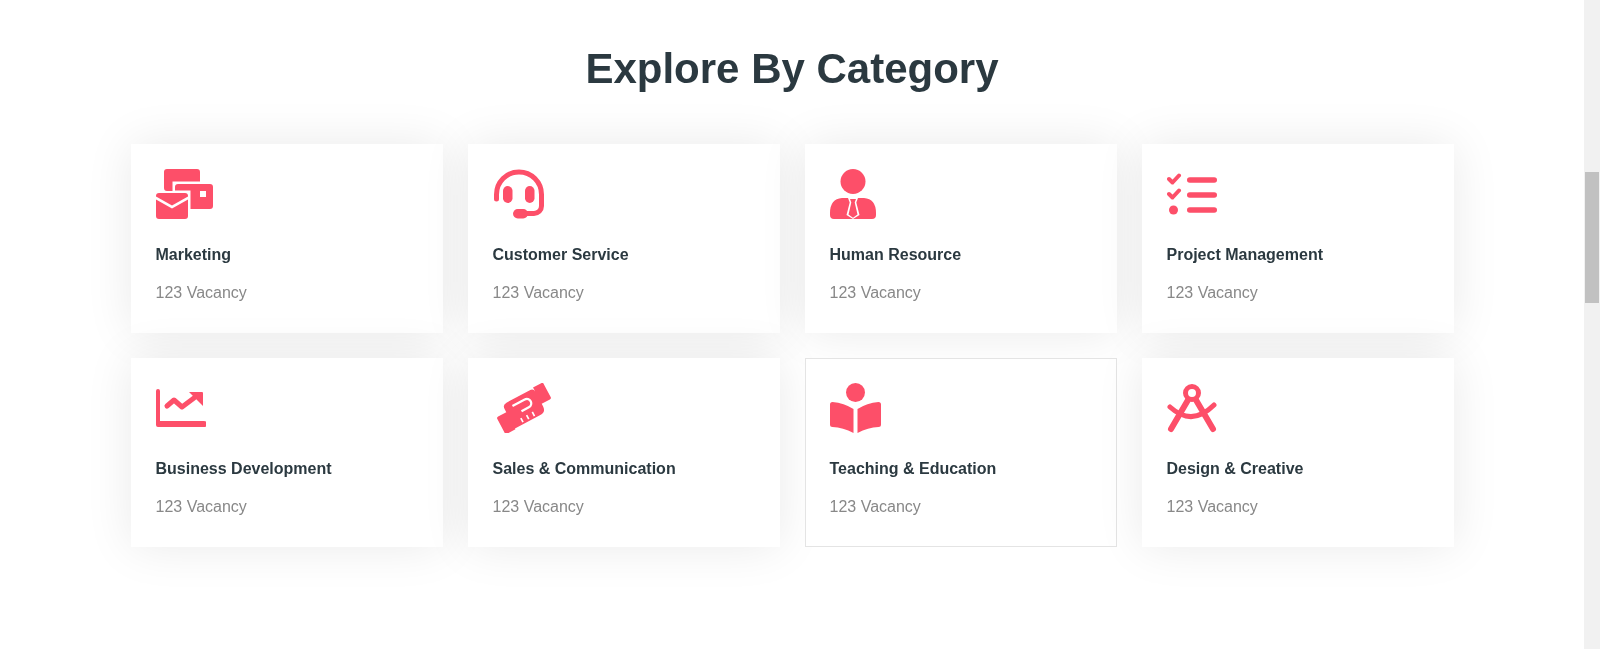  I want to click on book-reader-icon, so click(855, 408).